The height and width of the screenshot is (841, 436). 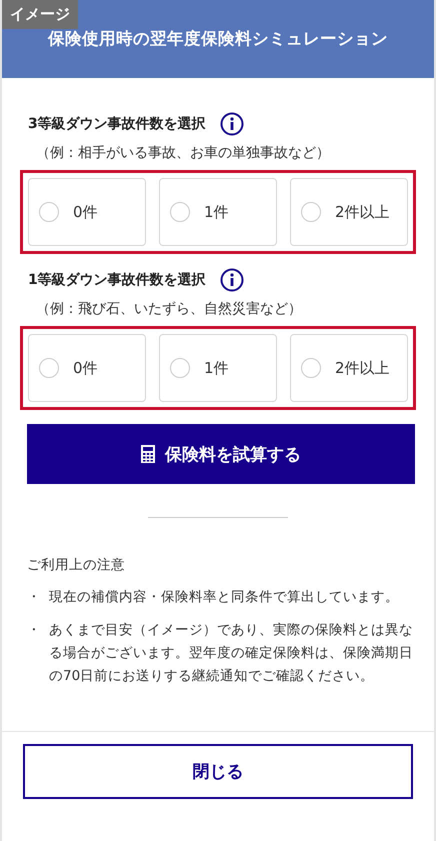 What do you see at coordinates (148, 454) in the screenshot?
I see `calculator-icon` at bounding box center [148, 454].